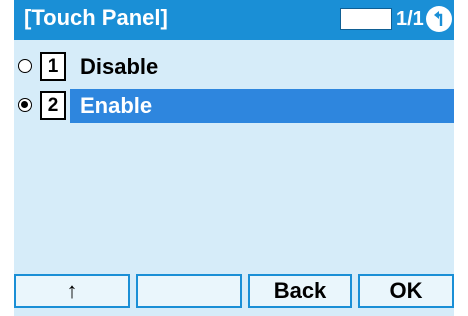 The width and height of the screenshot is (468, 316). What do you see at coordinates (72, 291) in the screenshot?
I see `up-arrow-softkey: ↑` at bounding box center [72, 291].